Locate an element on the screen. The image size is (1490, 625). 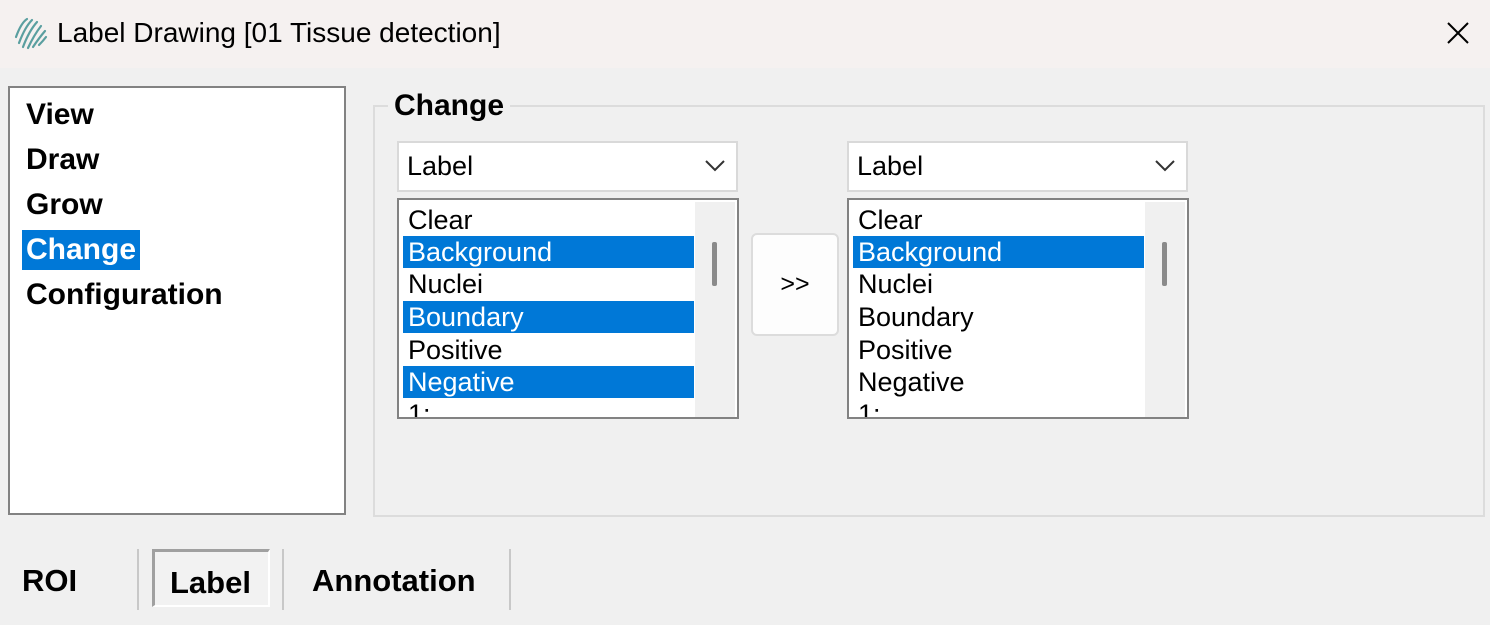
target-list-item-negative: Negative is located at coordinates (998, 382).